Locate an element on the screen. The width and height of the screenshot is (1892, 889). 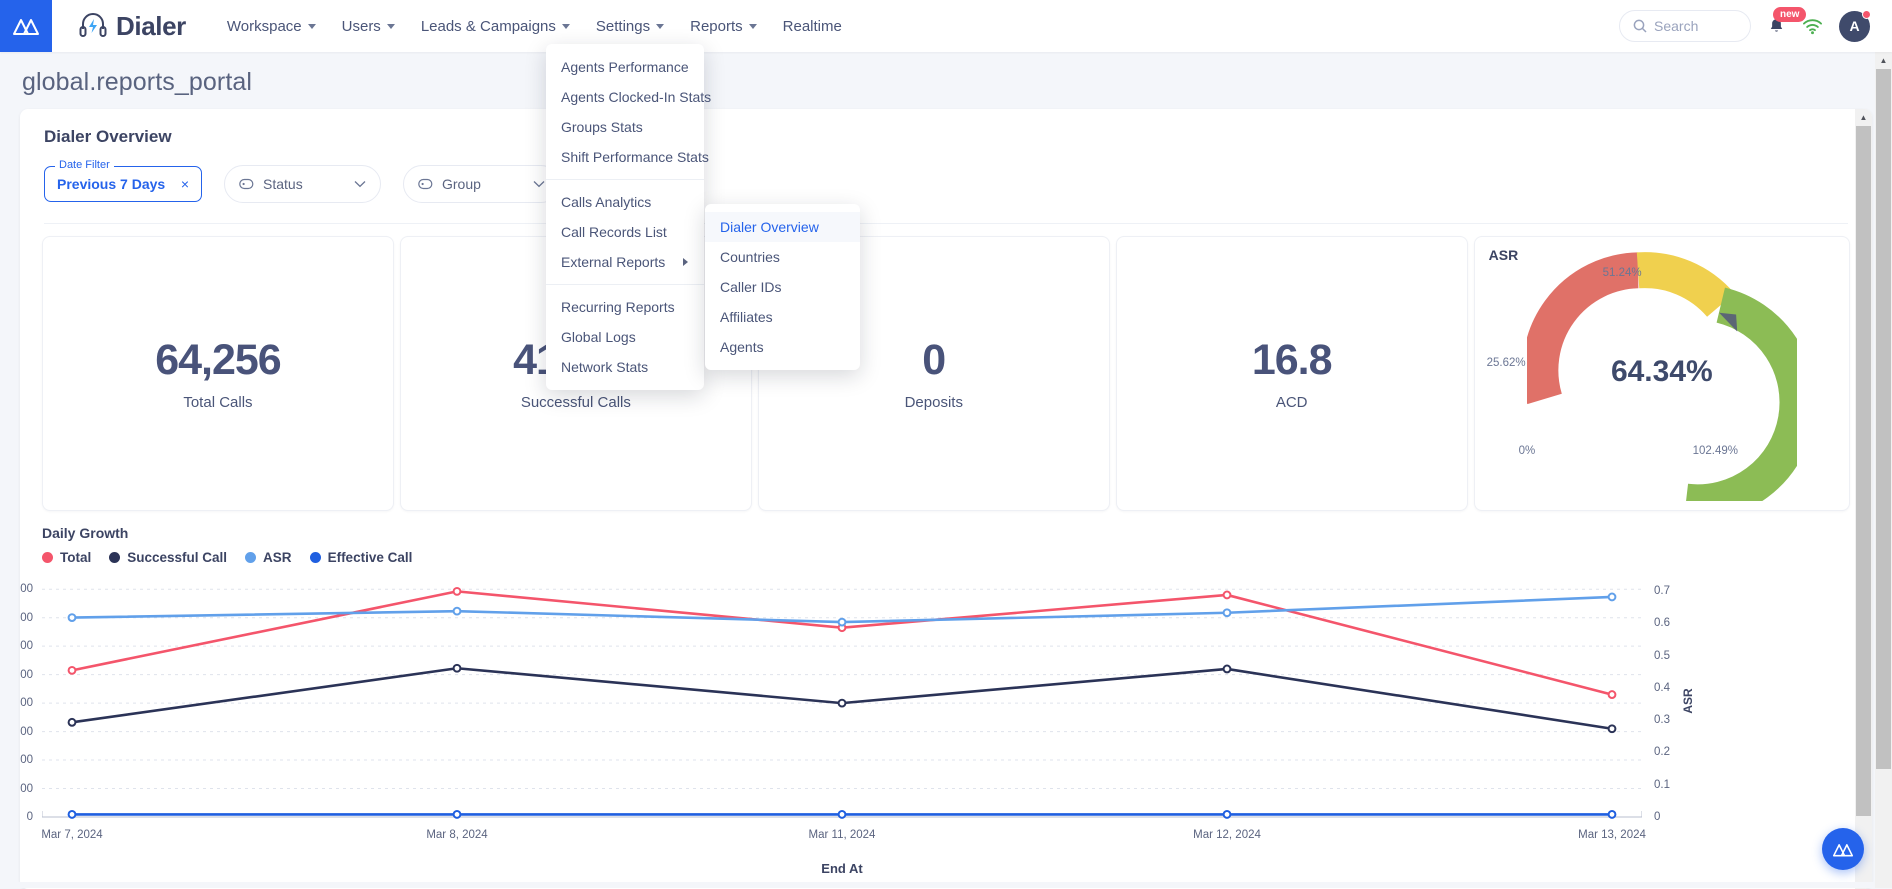
gauge-center-value: 64.34% is located at coordinates (1661, 371).